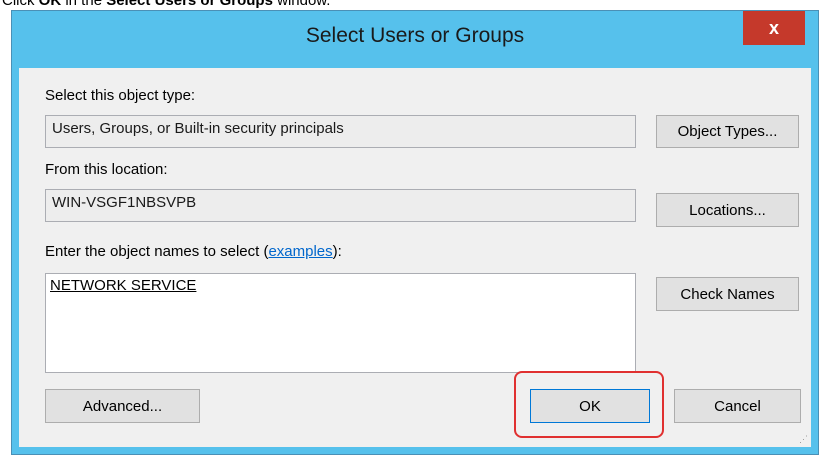  What do you see at coordinates (189, 4) in the screenshot?
I see `instruction-window-name: Select Users or Groups` at bounding box center [189, 4].